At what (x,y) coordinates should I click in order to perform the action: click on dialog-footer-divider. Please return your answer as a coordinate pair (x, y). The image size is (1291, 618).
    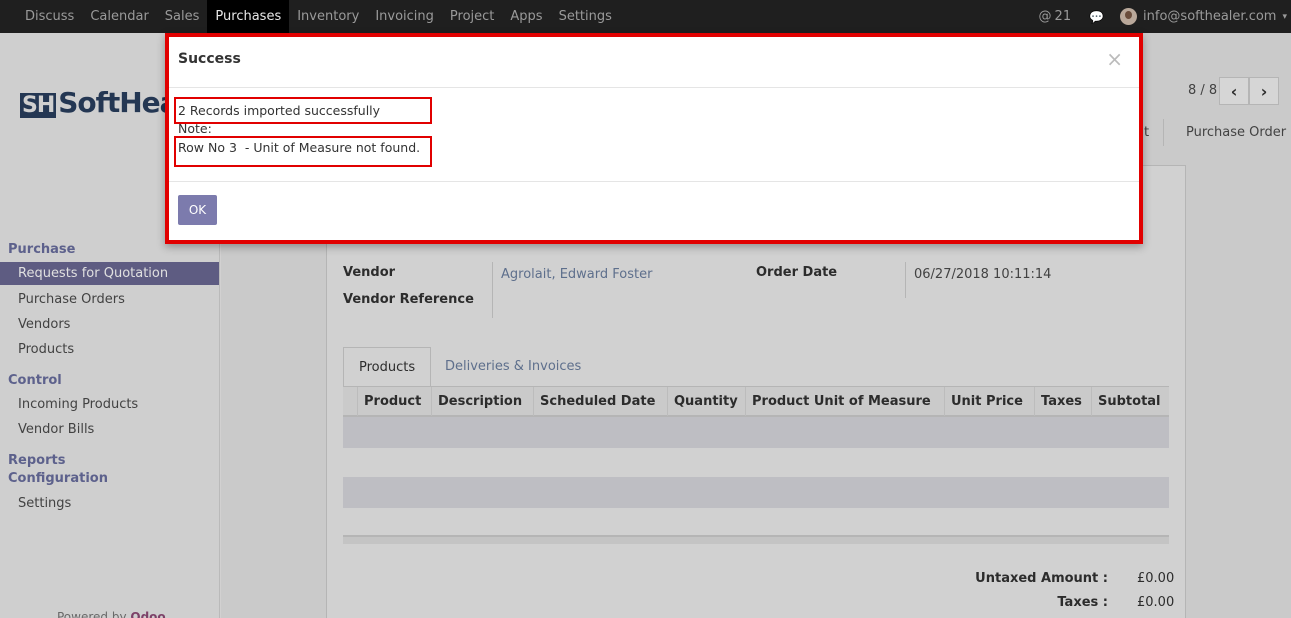
    Looking at the image, I should click on (654, 181).